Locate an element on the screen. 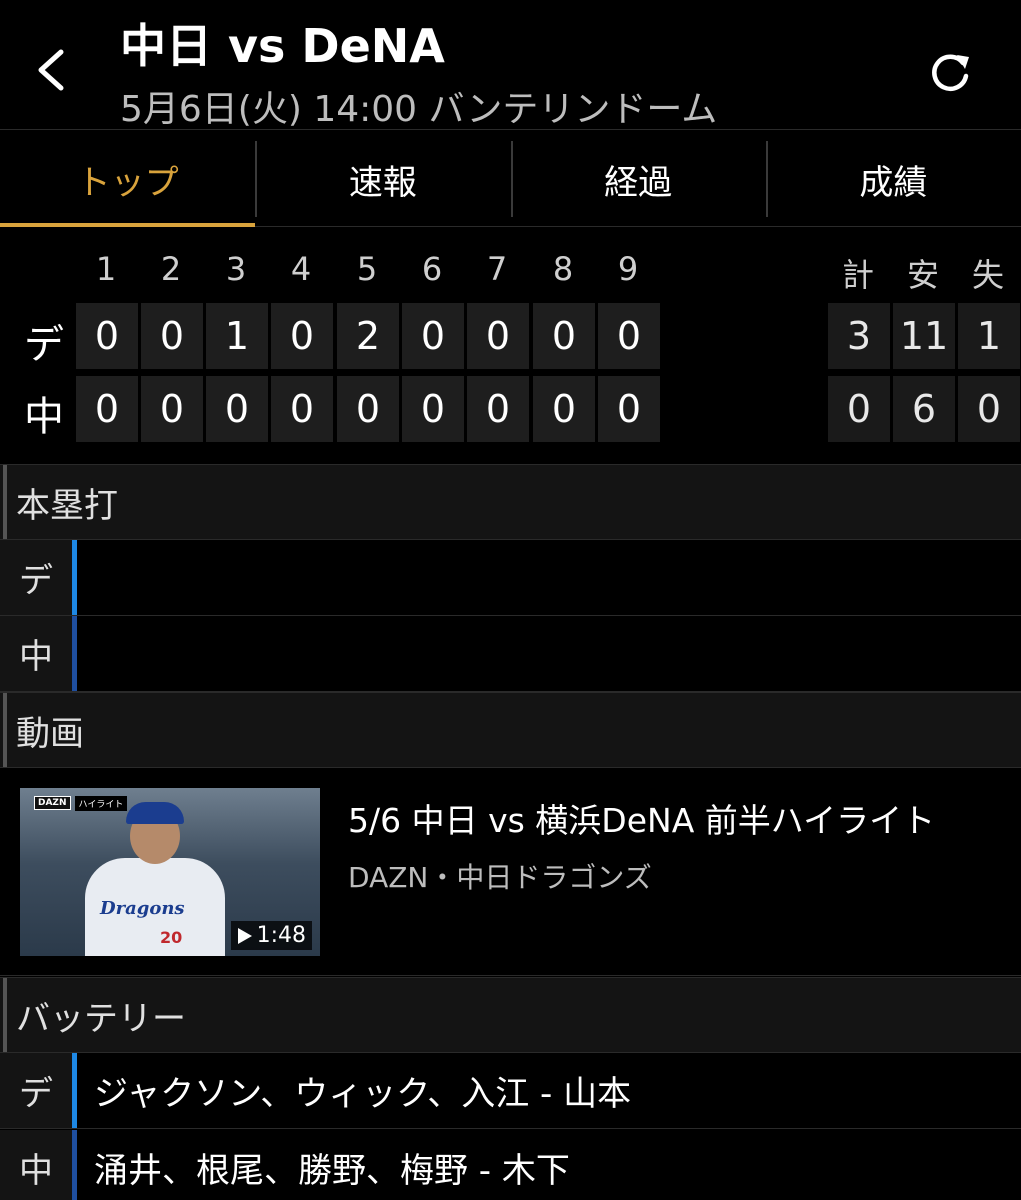 This screenshot has width=1021, height=1200. video-source: DAZN・中日ドラゴンズ is located at coordinates (500, 877).